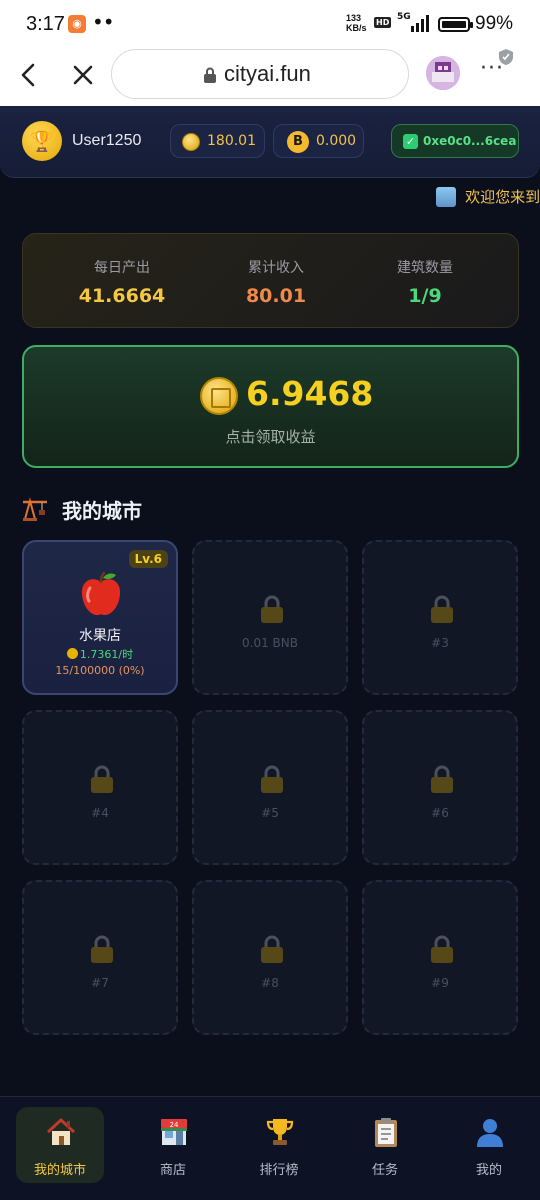 This screenshot has height=1200, width=540. What do you see at coordinates (100, 636) in the screenshot?
I see `building-name: 水果店` at bounding box center [100, 636].